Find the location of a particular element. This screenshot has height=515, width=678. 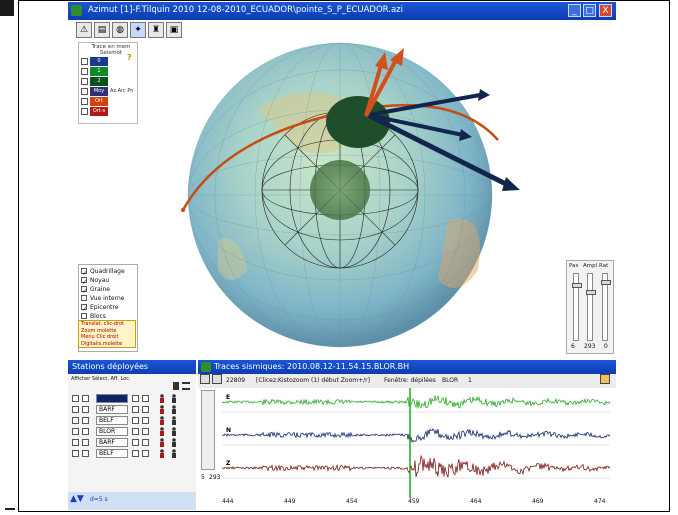

warning-icon: ⚠ is located at coordinates (84, 30).